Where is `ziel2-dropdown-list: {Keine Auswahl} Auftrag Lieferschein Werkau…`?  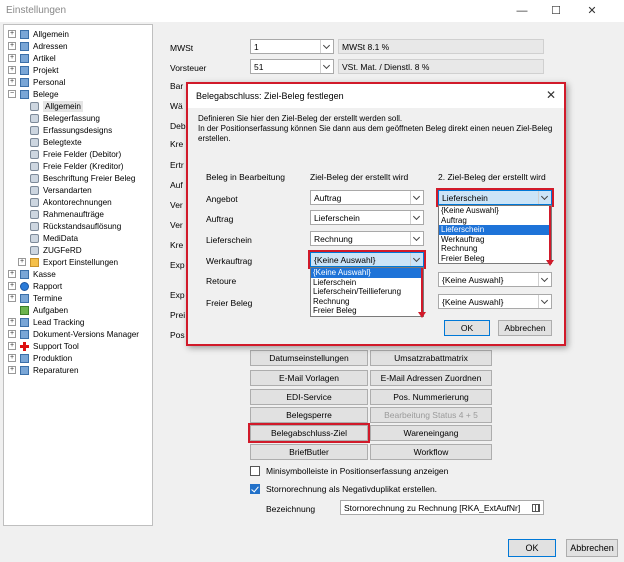
ziel2-dropdown-list: {Keine Auswahl} Auftrag Lieferschein Werkau… is located at coordinates (495, 234).